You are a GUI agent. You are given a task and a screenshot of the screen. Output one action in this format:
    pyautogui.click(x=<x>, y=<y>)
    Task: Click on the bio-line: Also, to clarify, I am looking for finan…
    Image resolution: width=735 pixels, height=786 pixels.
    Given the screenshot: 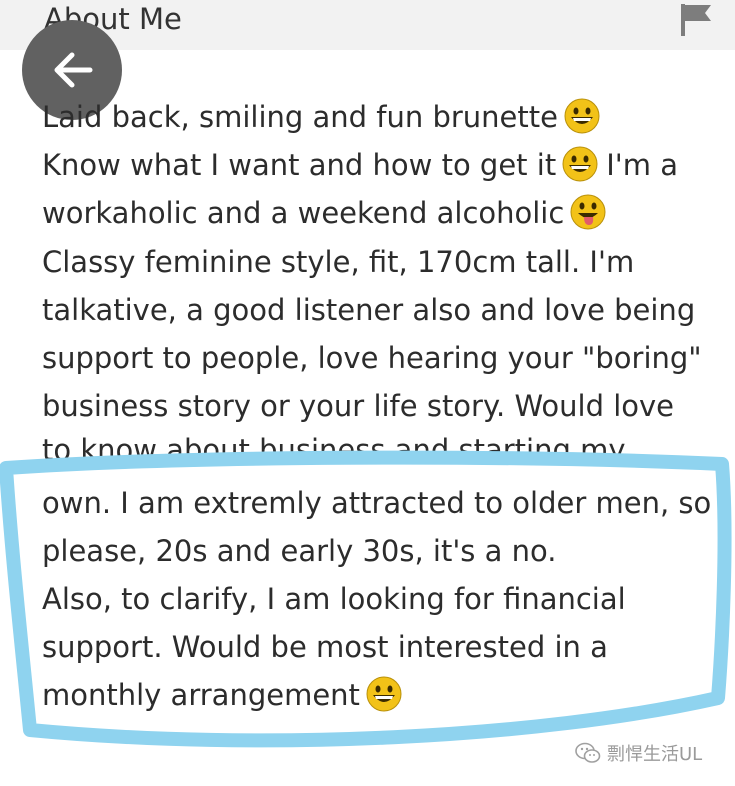 What is the action you would take?
    pyautogui.click(x=334, y=598)
    